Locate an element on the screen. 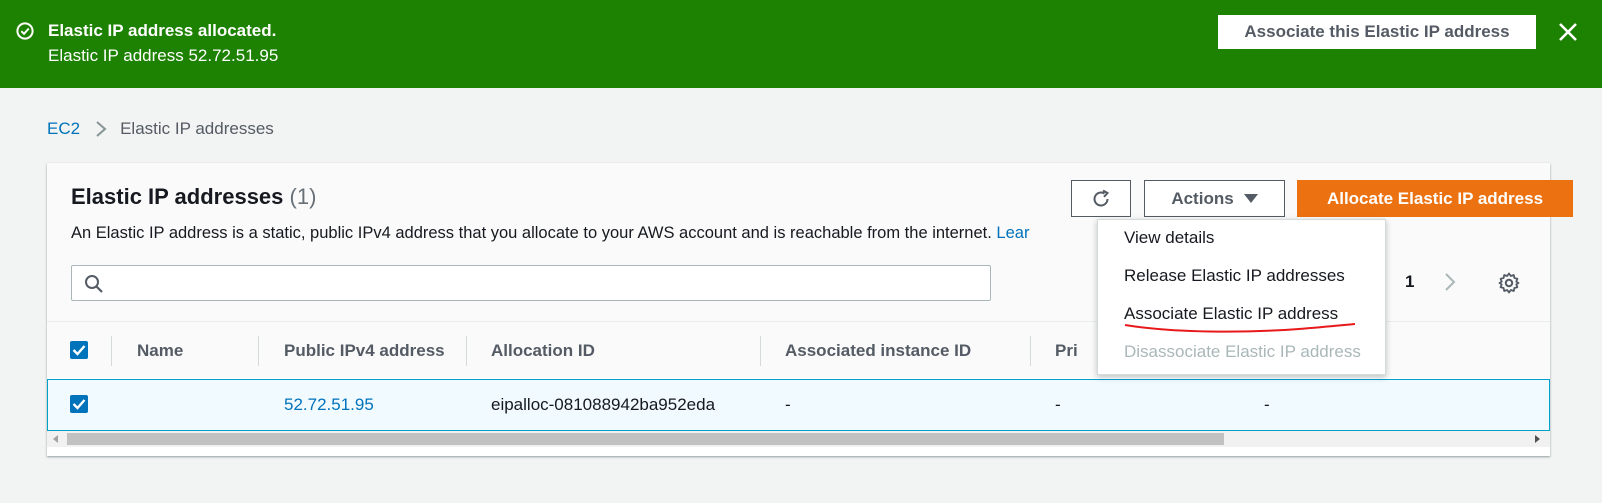  row-checkbox is located at coordinates (79, 404).